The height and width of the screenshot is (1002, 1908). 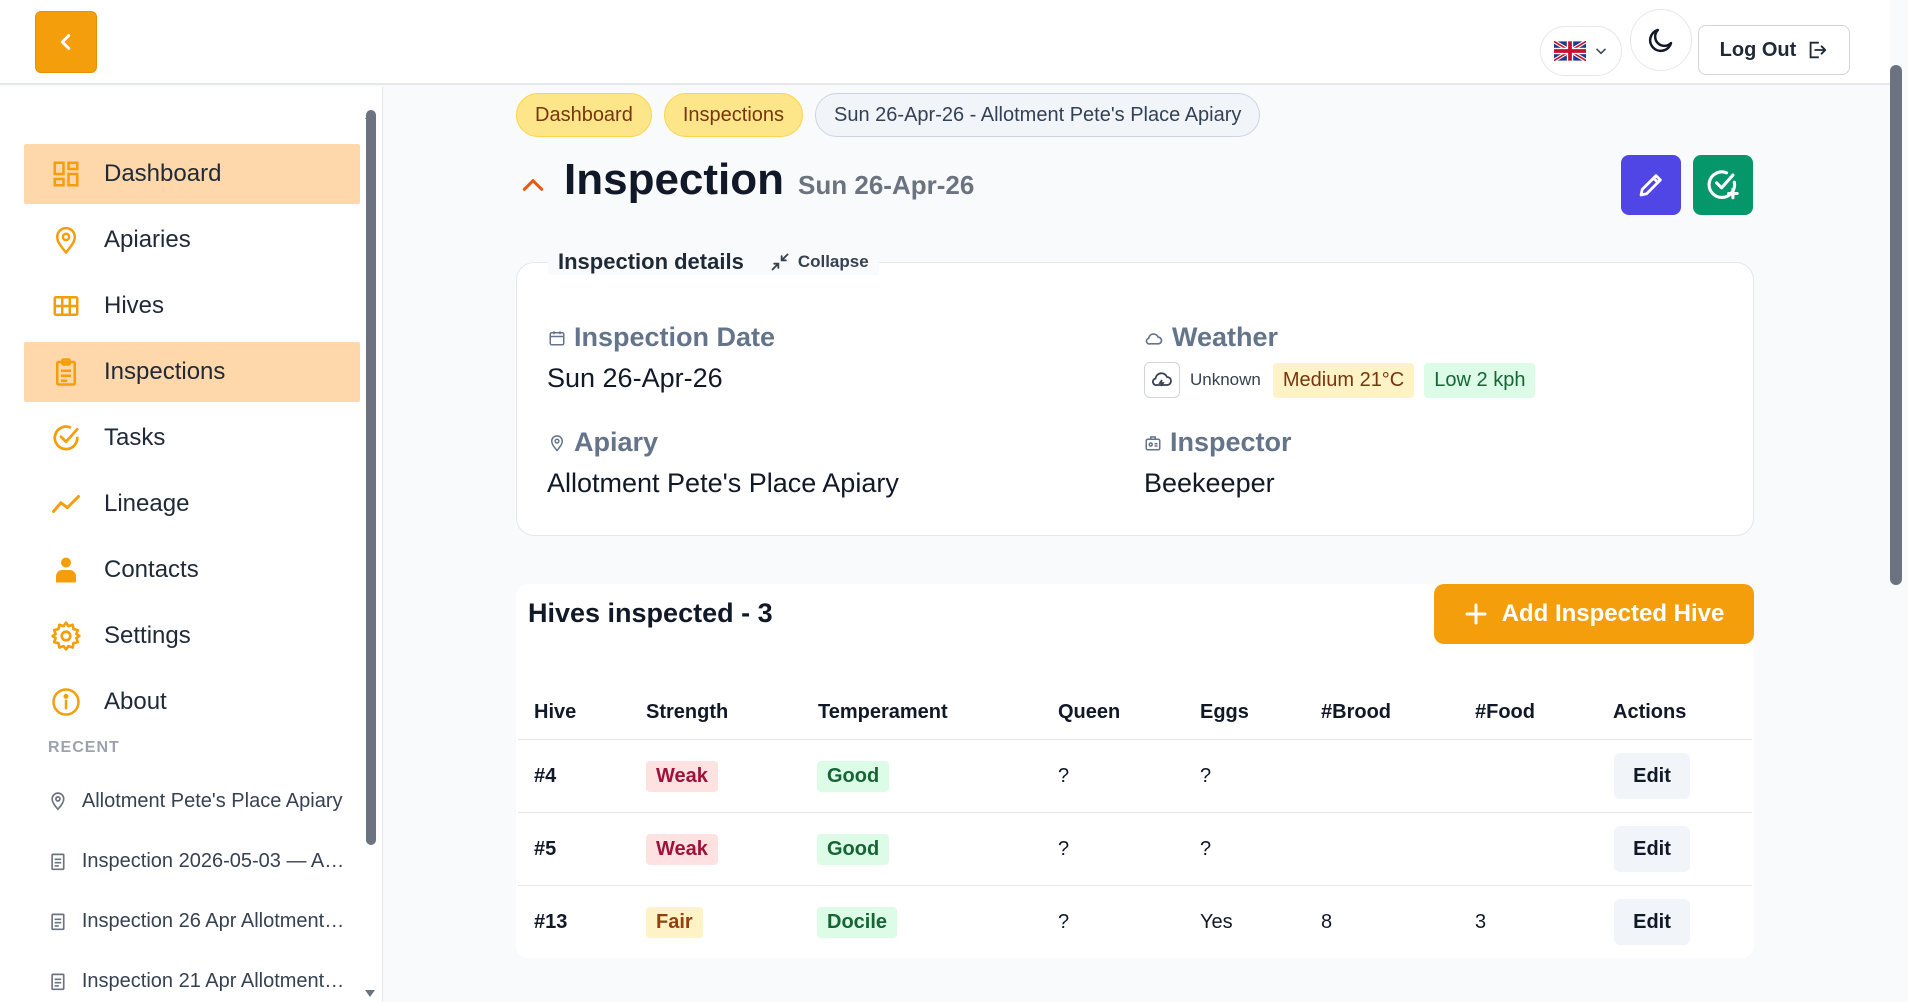 What do you see at coordinates (1154, 338) in the screenshot?
I see `cloud-icon` at bounding box center [1154, 338].